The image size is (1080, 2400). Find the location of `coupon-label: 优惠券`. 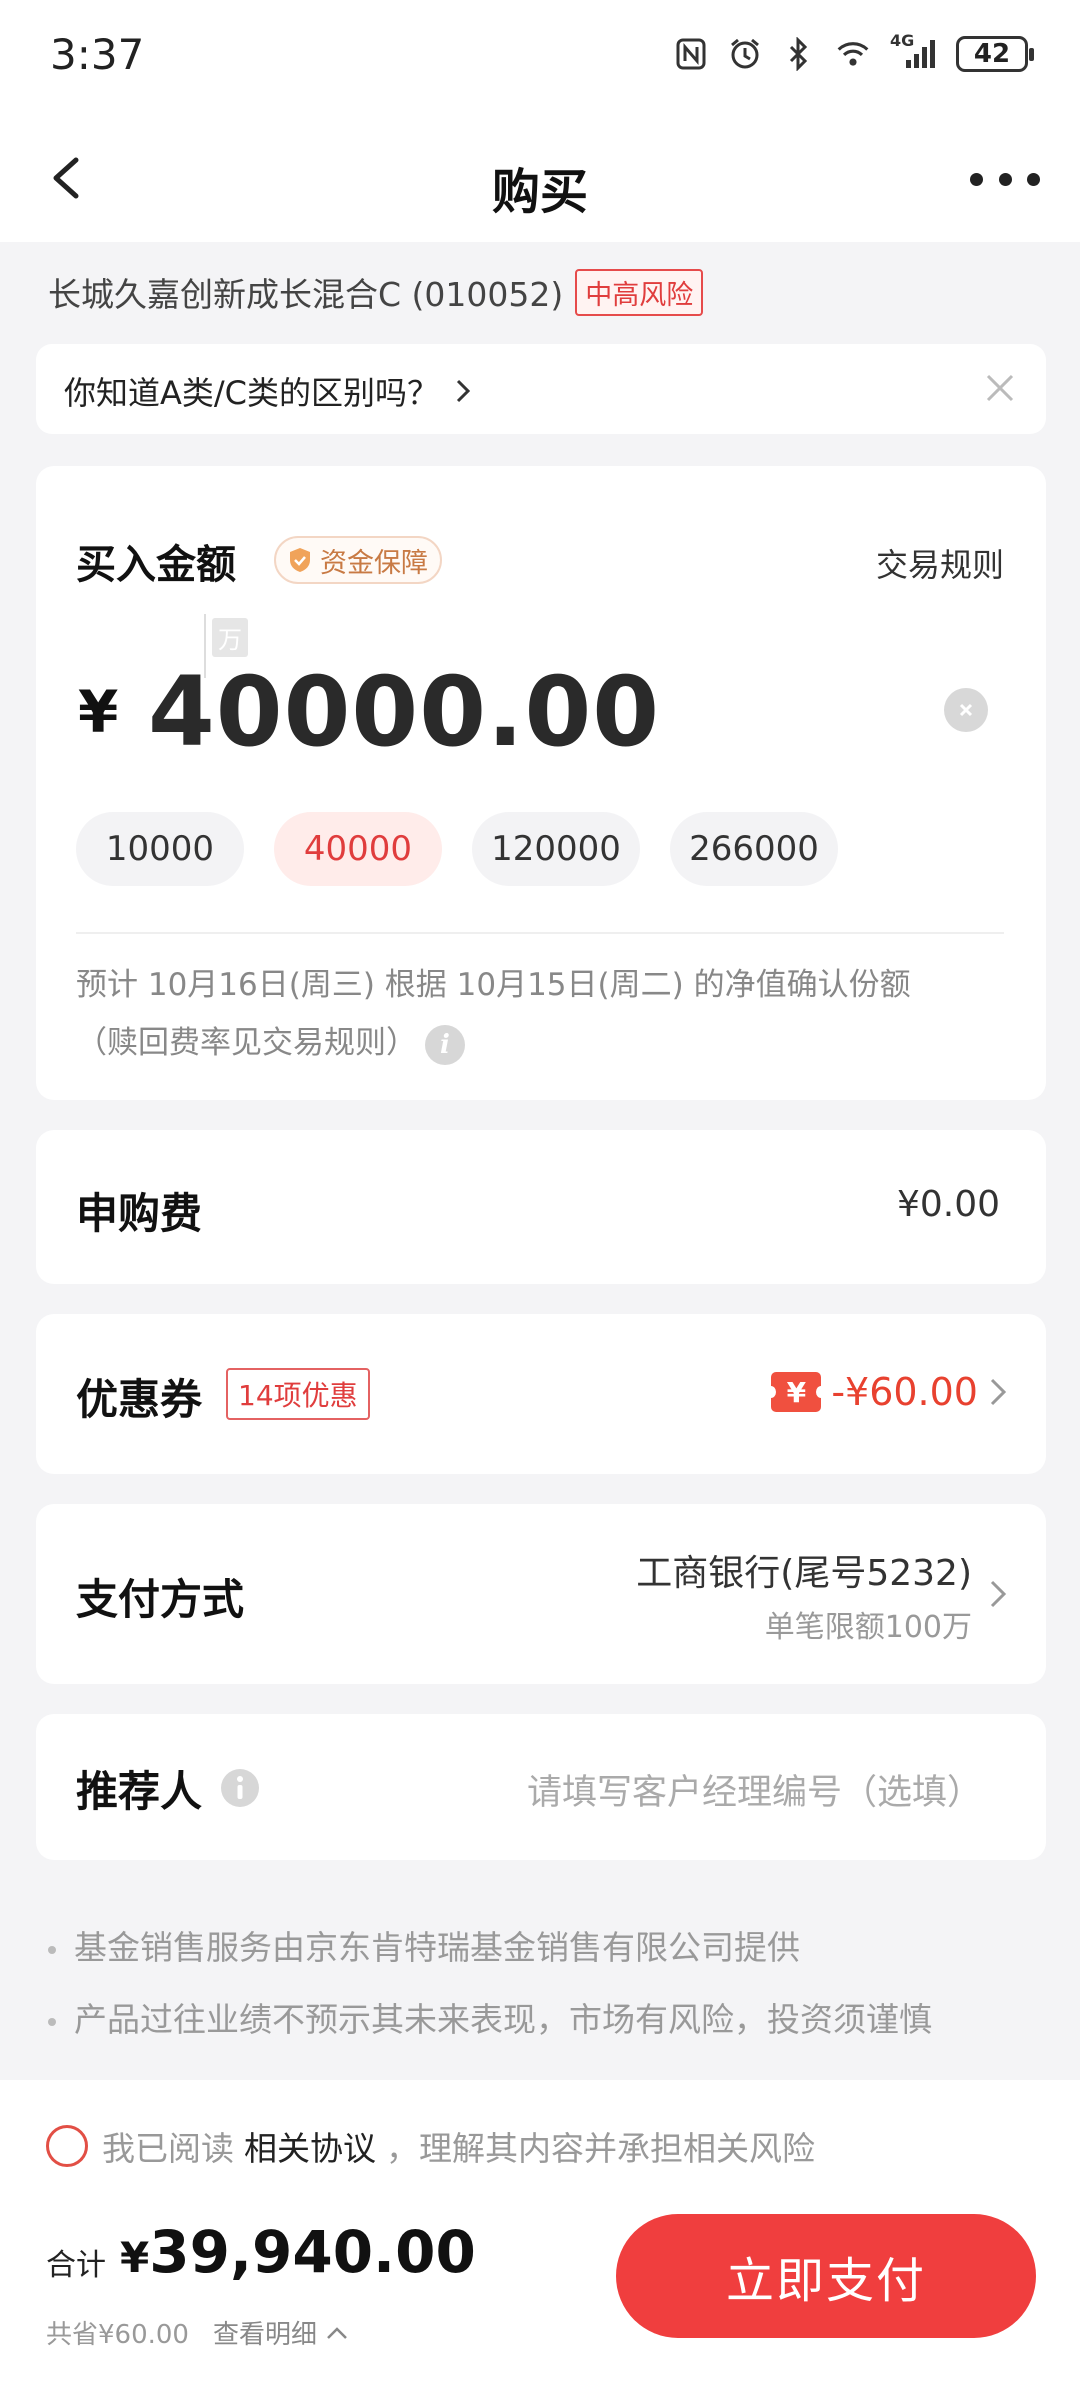

coupon-label: 优惠券 is located at coordinates (139, 1399).